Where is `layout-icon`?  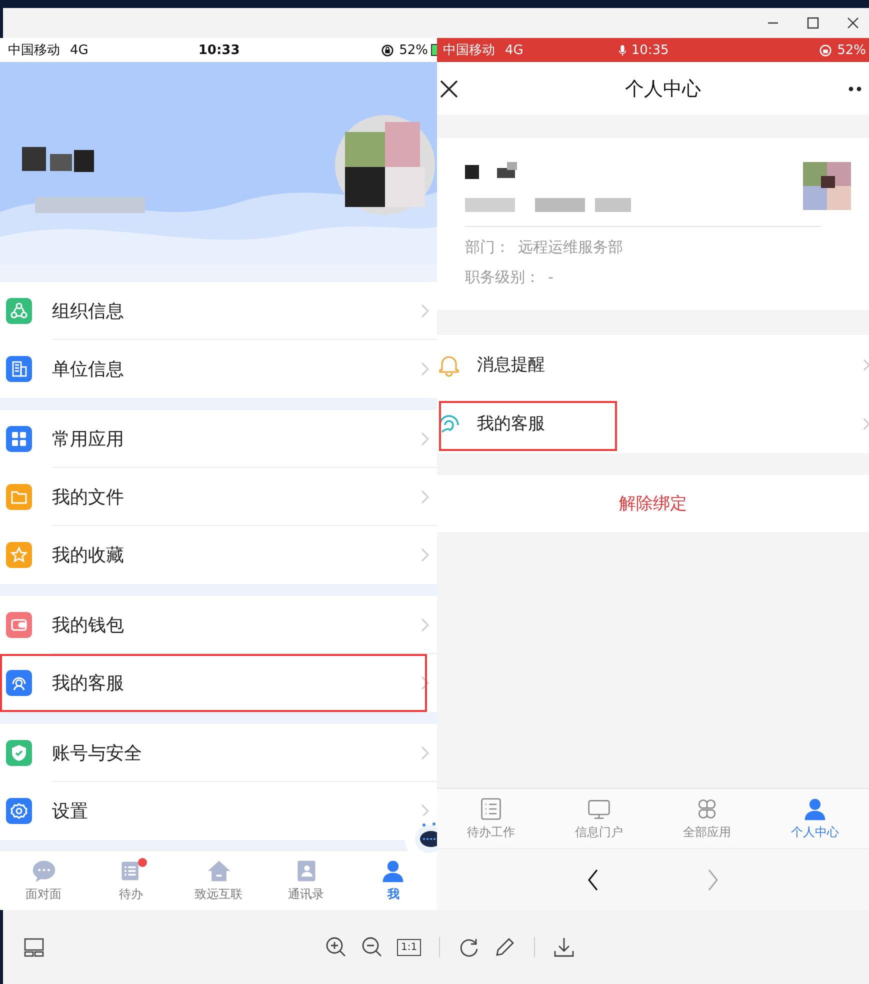
layout-icon is located at coordinates (34, 947).